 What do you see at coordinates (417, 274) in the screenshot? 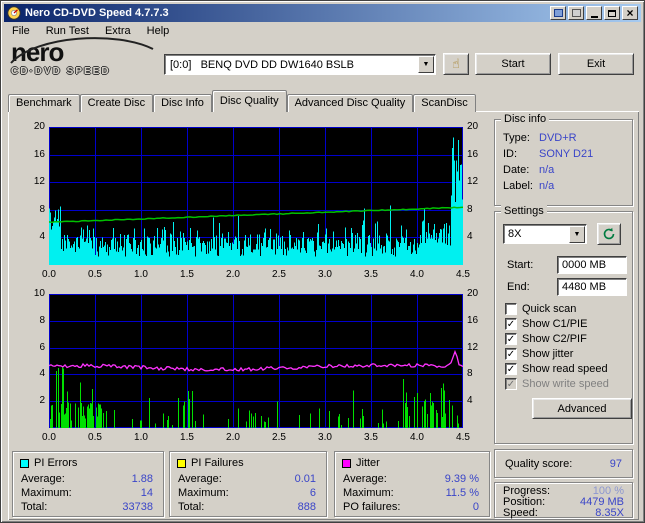
I see `x-axis-tick: 4.0` at bounding box center [417, 274].